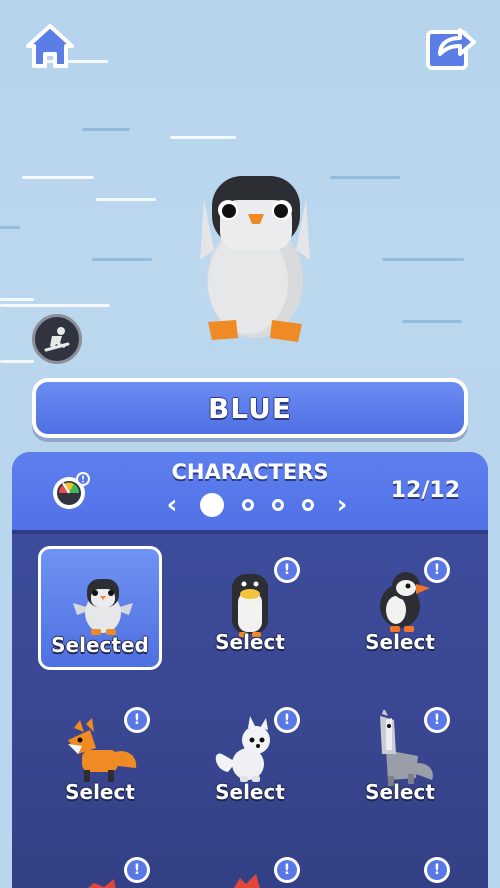 The width and height of the screenshot is (500, 888). What do you see at coordinates (255, 260) in the screenshot?
I see `selected-character-model` at bounding box center [255, 260].